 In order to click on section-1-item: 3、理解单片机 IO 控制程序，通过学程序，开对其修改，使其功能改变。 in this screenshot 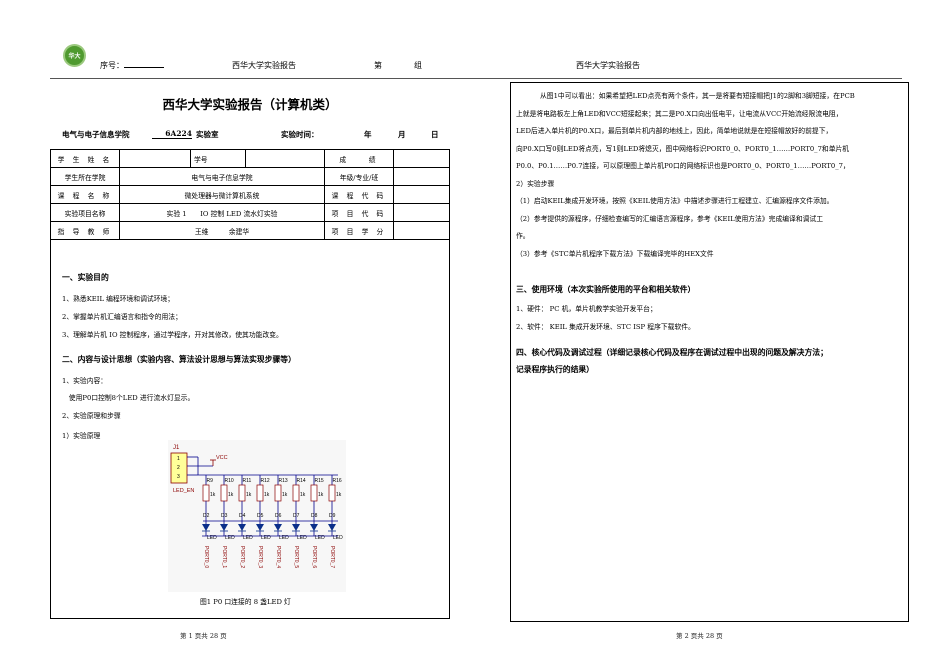, I will do `click(172, 335)`.